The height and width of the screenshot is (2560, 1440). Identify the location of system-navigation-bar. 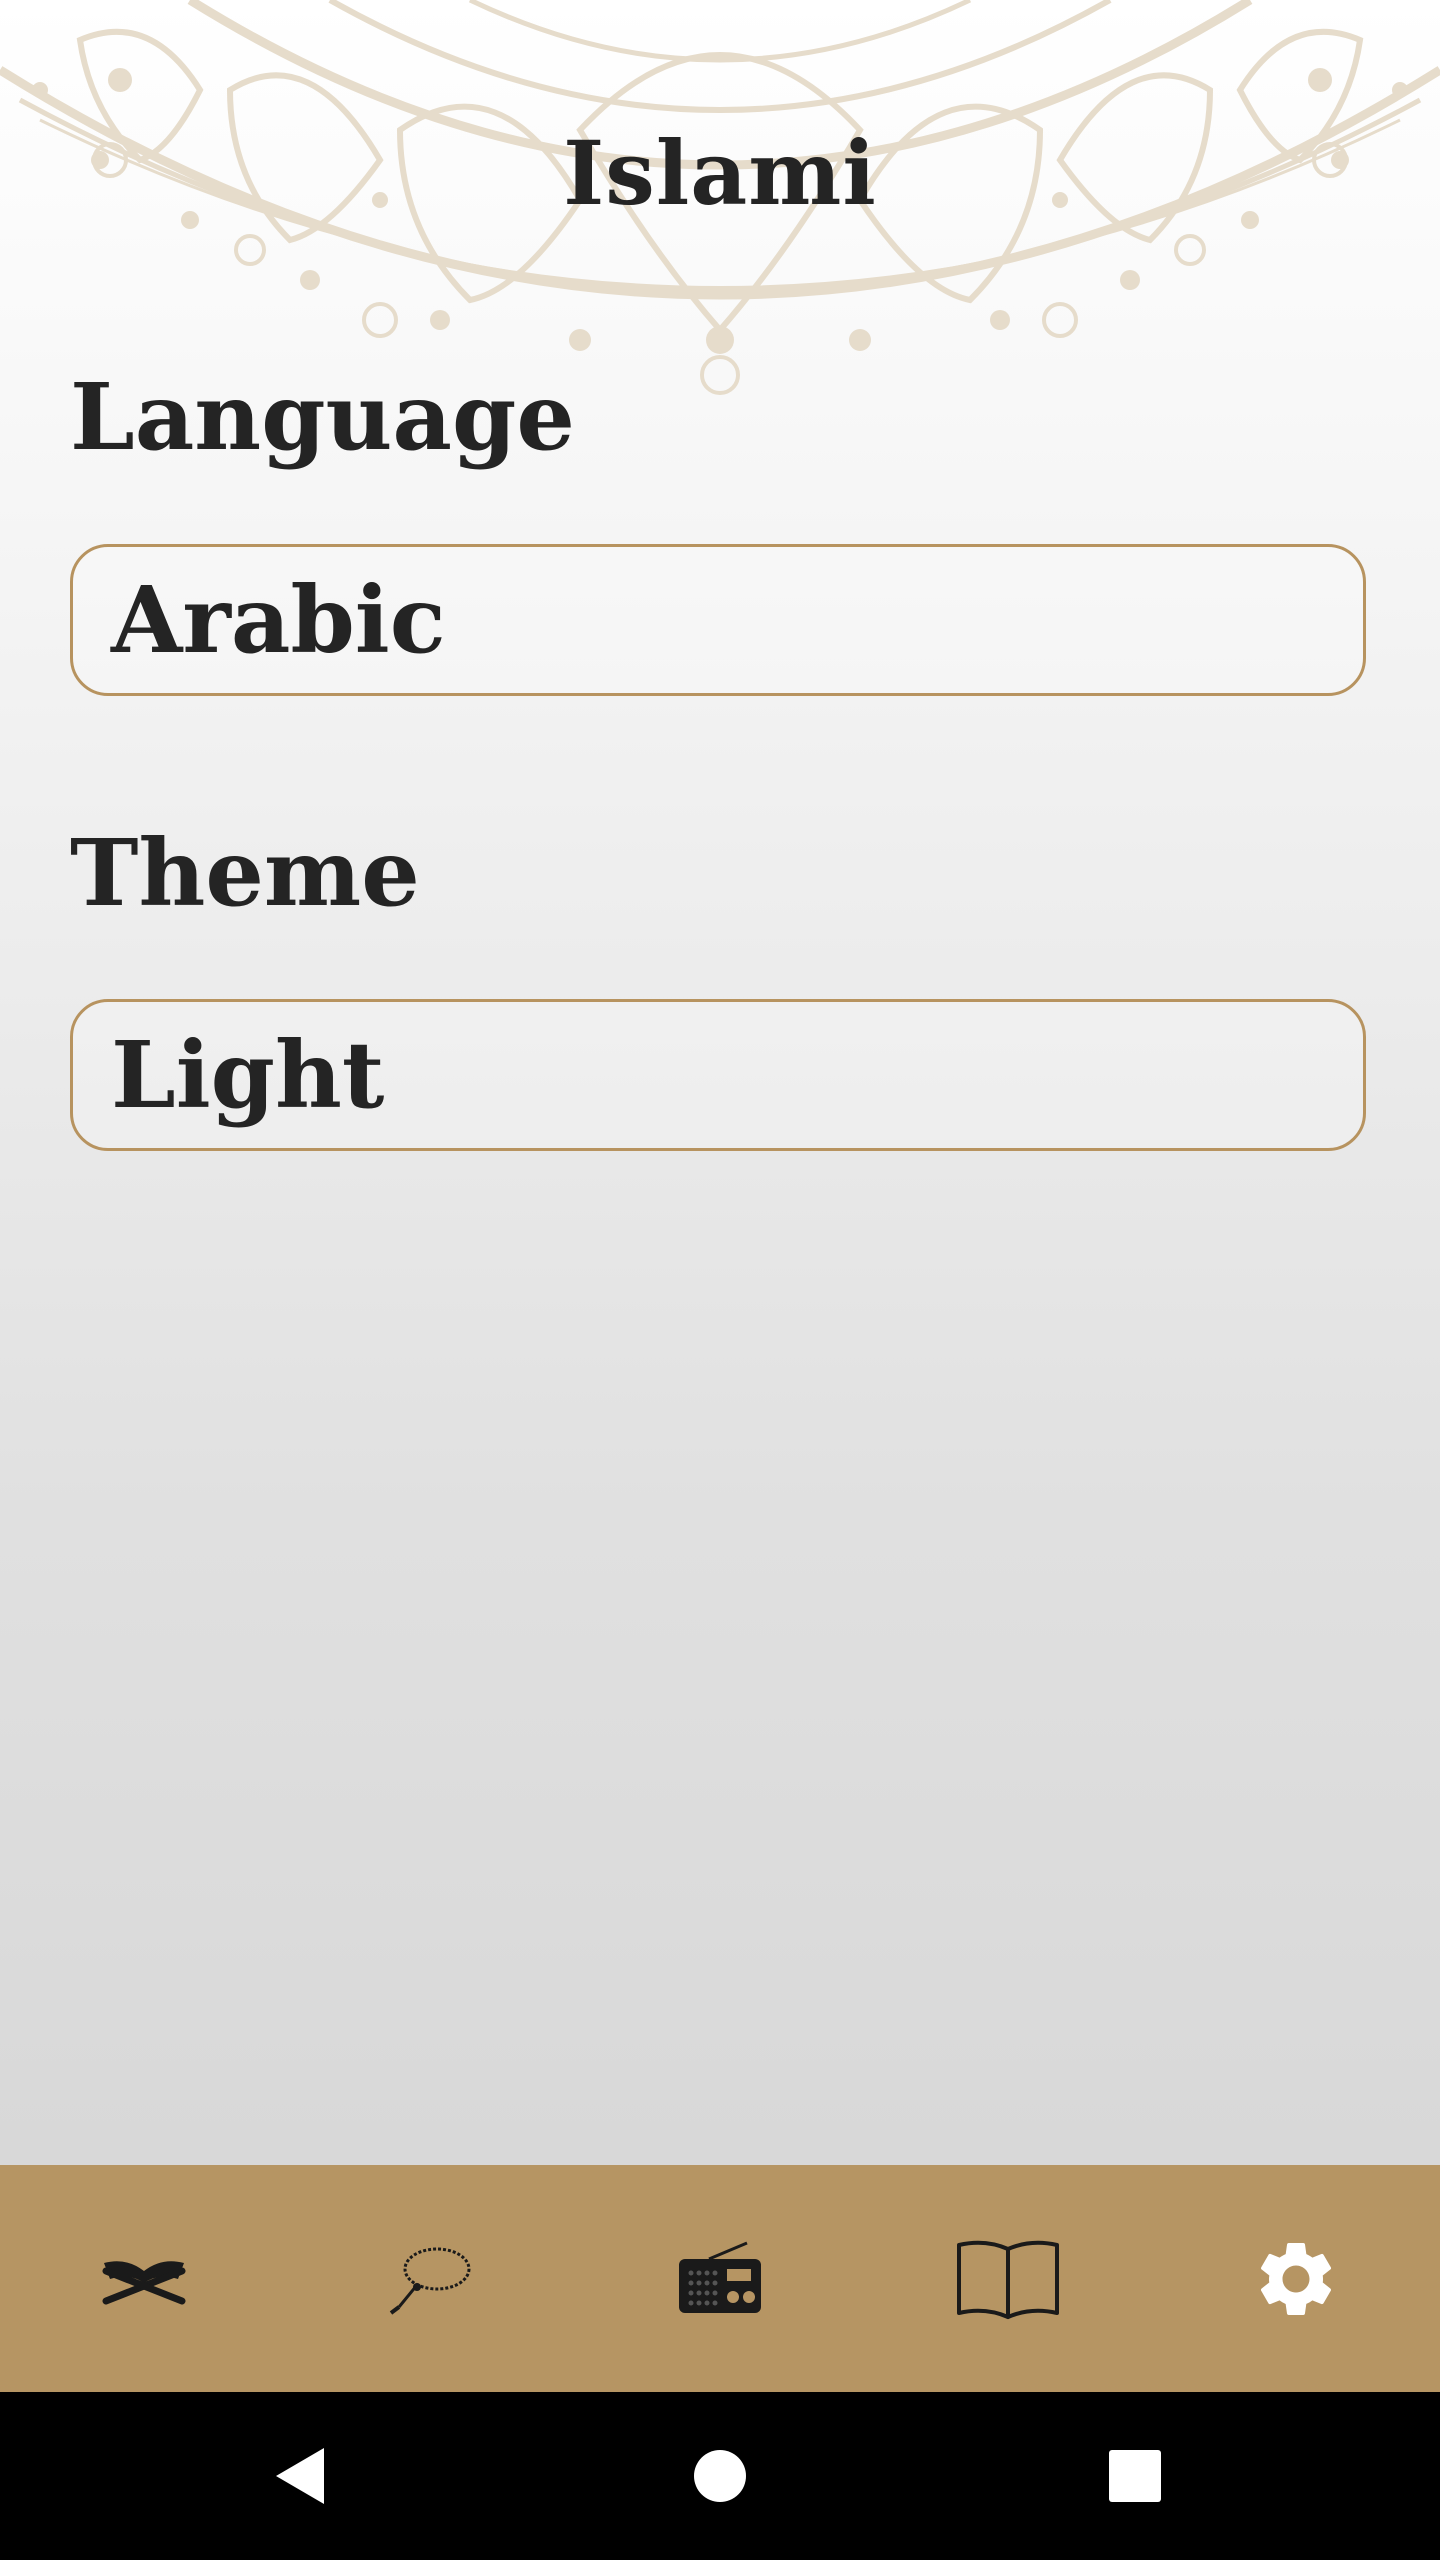
(720, 2476).